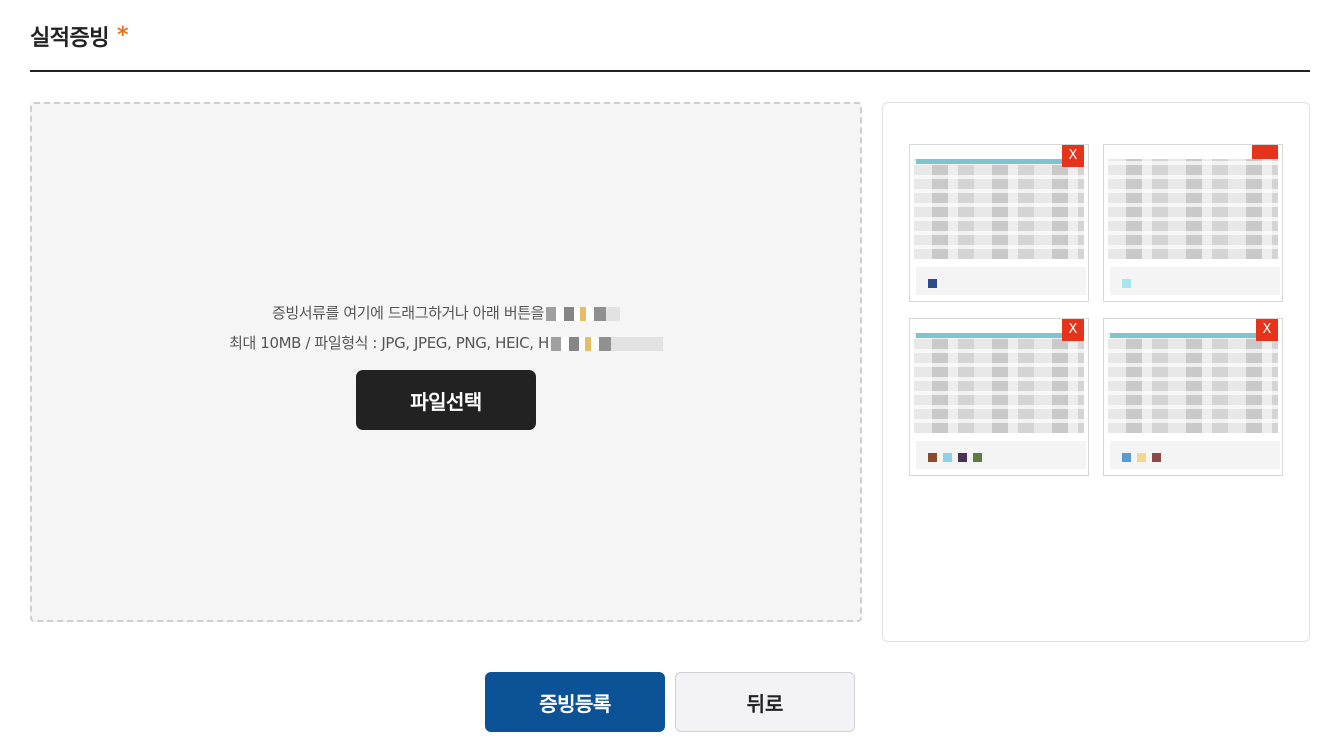 The height and width of the screenshot is (742, 1334). I want to click on back-button: 뒤로, so click(765, 702).